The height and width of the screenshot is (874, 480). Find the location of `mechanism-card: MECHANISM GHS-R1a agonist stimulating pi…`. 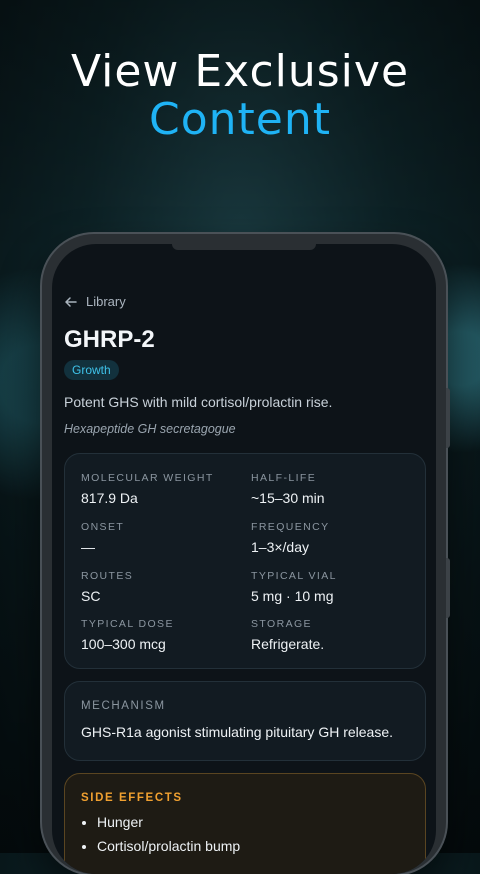

mechanism-card: MECHANISM GHS-R1a agonist stimulating pi… is located at coordinates (245, 721).